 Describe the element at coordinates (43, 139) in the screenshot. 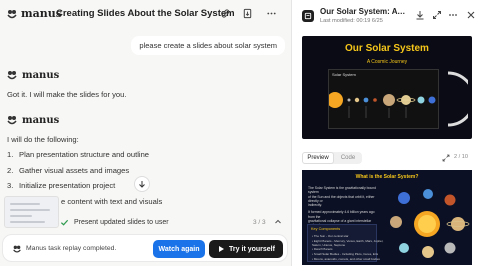

I see `agent-reply: I will do the following:` at that location.